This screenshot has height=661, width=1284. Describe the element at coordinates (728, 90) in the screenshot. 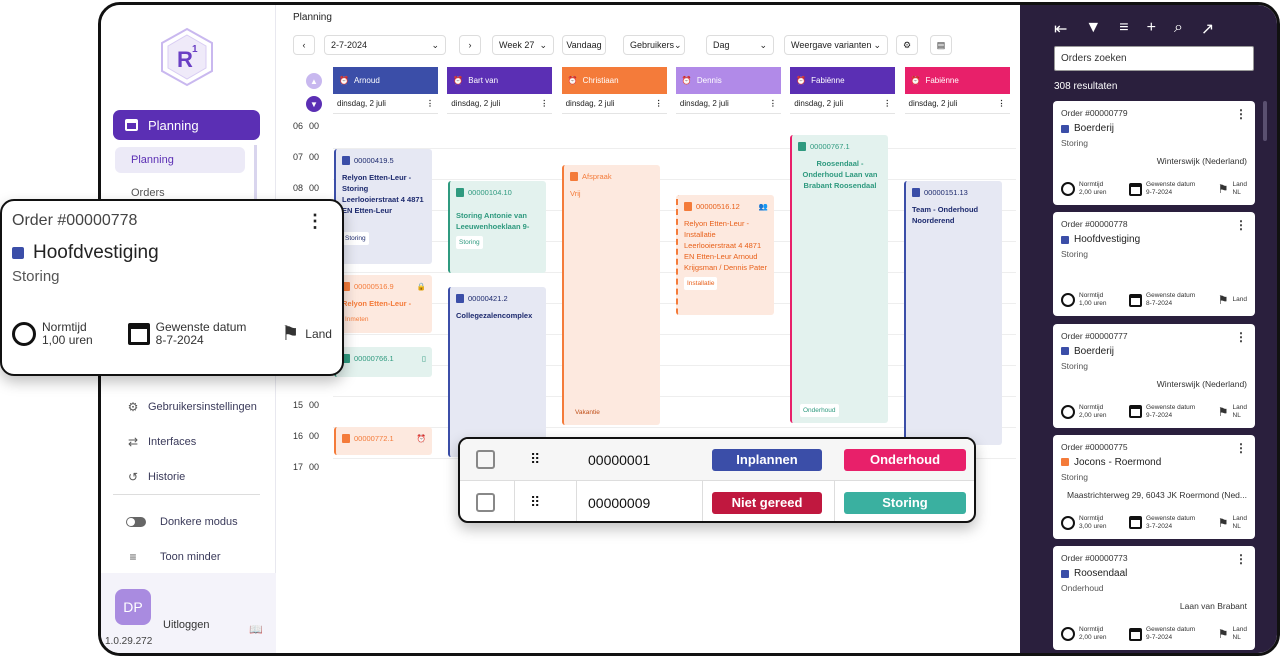

I see `user-column-header: ⏰ Dennis dinsdag, 2 juli ⋮` at that location.